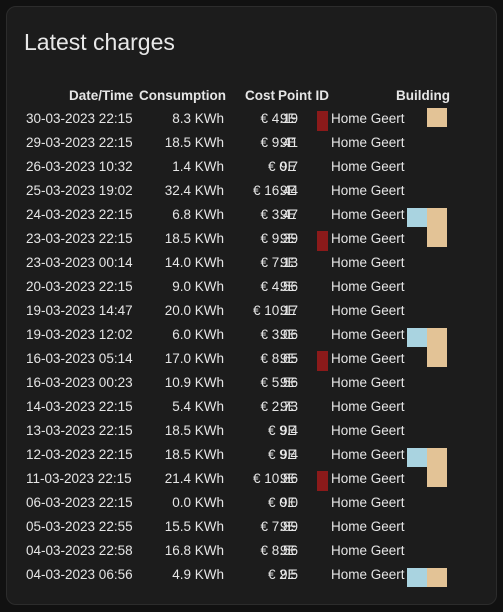  Describe the element at coordinates (194, 262) in the screenshot. I see `consumption-cell: 14.0 KWh` at that location.